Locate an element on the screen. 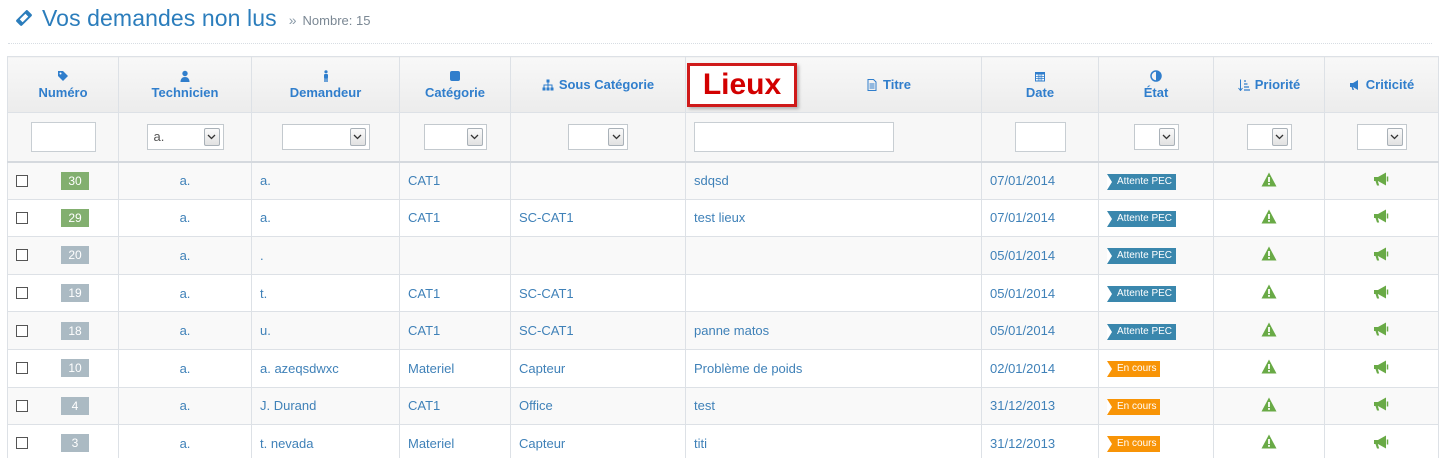 This screenshot has width=1440, height=458. titre-cell: test is located at coordinates (833, 406).